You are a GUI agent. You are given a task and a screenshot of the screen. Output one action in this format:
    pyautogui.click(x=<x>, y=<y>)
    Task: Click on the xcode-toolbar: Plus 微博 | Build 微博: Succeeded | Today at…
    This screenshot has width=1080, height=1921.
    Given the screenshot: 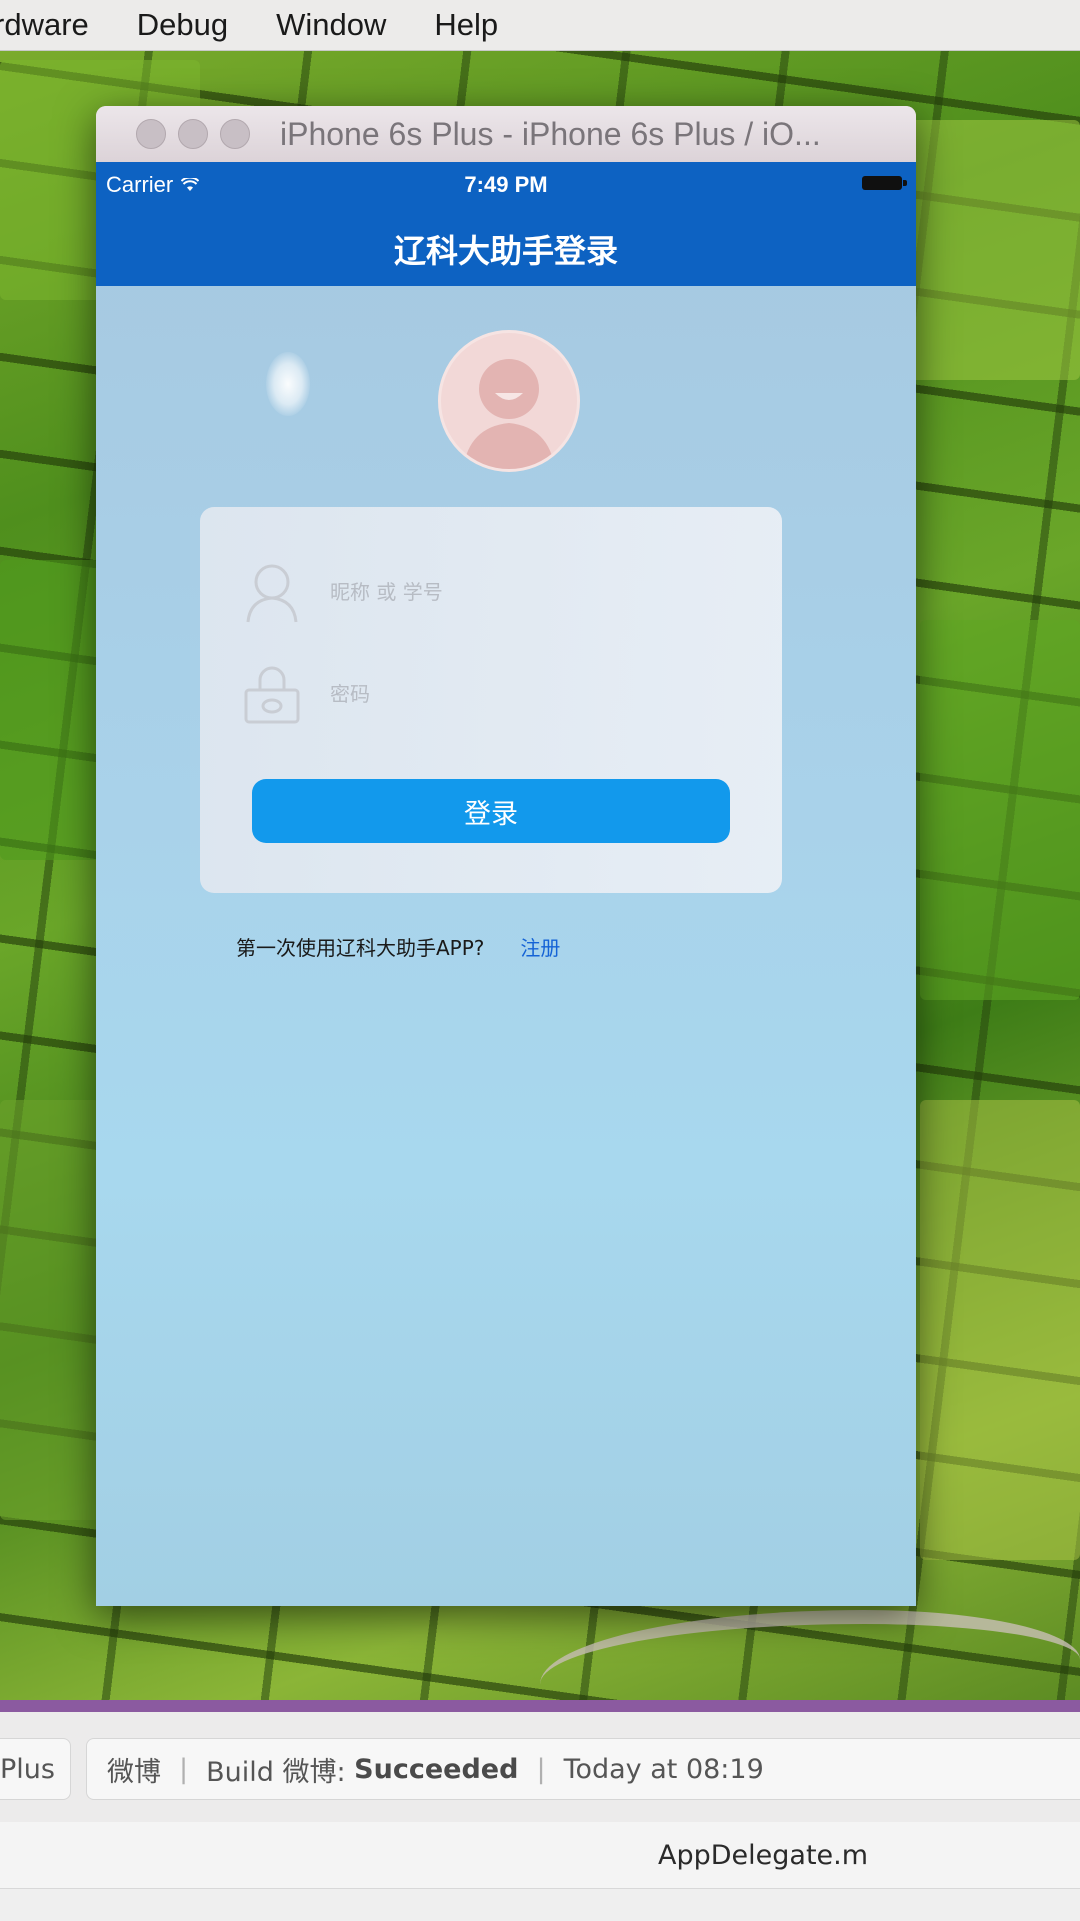 What is the action you would take?
    pyautogui.click(x=540, y=1767)
    